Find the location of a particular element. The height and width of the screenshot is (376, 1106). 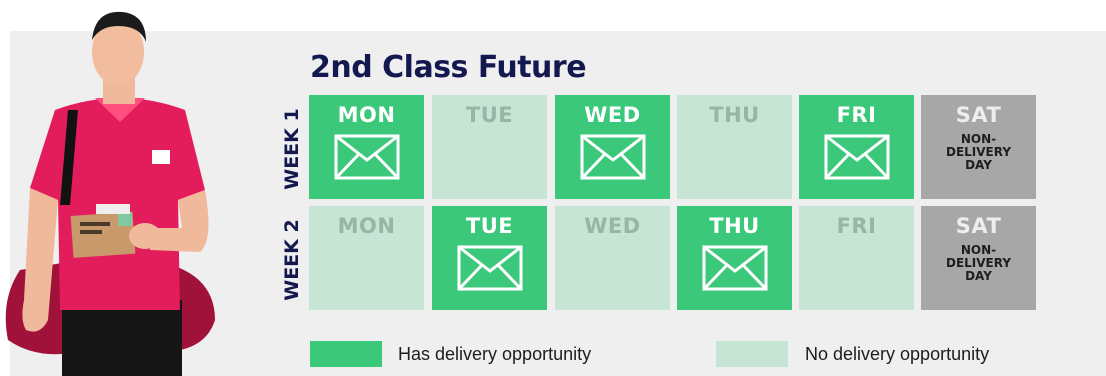

week-2-label: WEEK 2 is located at coordinates (292, 260).